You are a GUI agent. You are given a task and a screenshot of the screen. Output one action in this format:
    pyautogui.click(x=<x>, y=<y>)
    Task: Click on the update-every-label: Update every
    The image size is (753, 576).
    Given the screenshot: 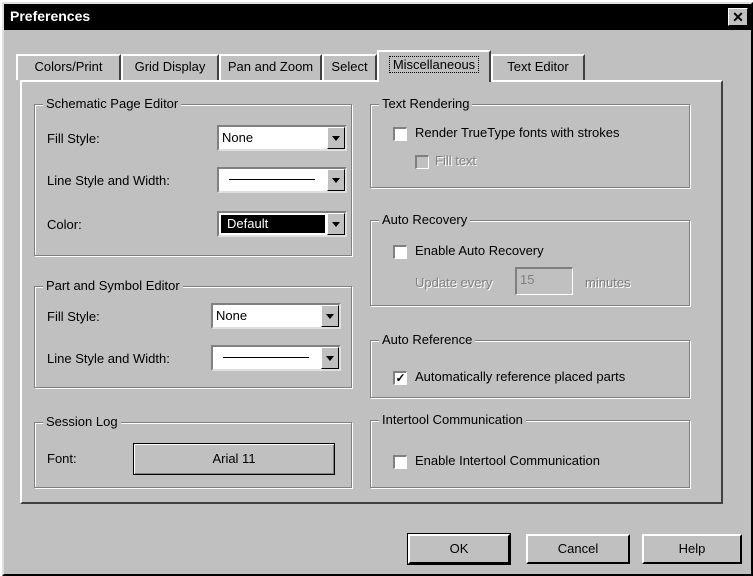 What is the action you would take?
    pyautogui.click(x=454, y=282)
    